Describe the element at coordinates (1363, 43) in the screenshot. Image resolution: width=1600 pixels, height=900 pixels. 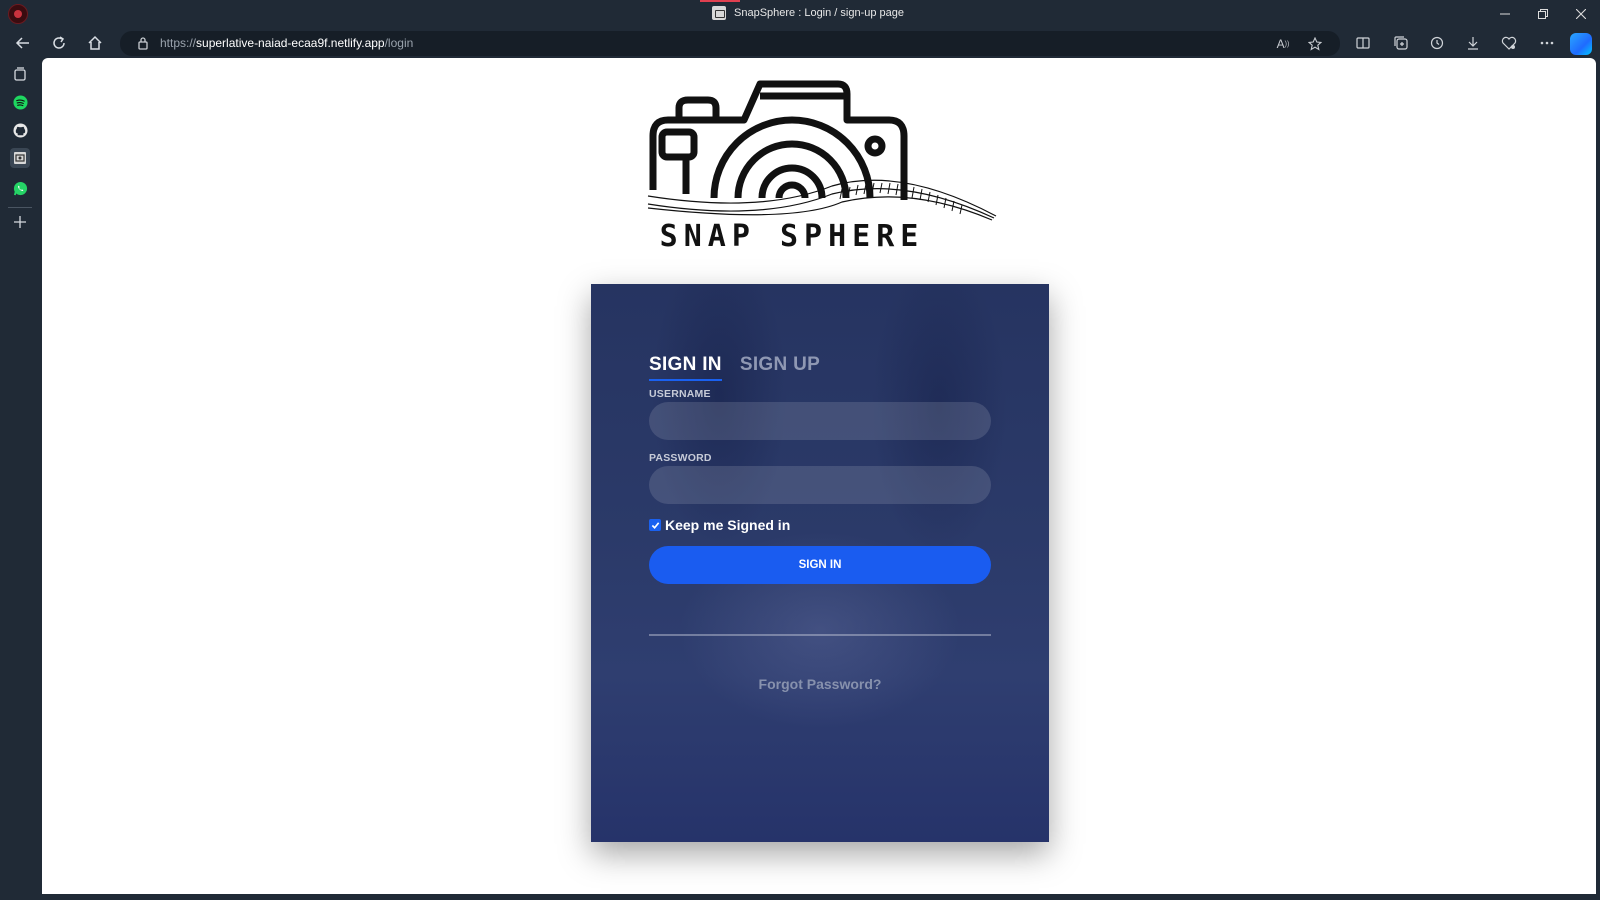
I see `split-screen-icon` at that location.